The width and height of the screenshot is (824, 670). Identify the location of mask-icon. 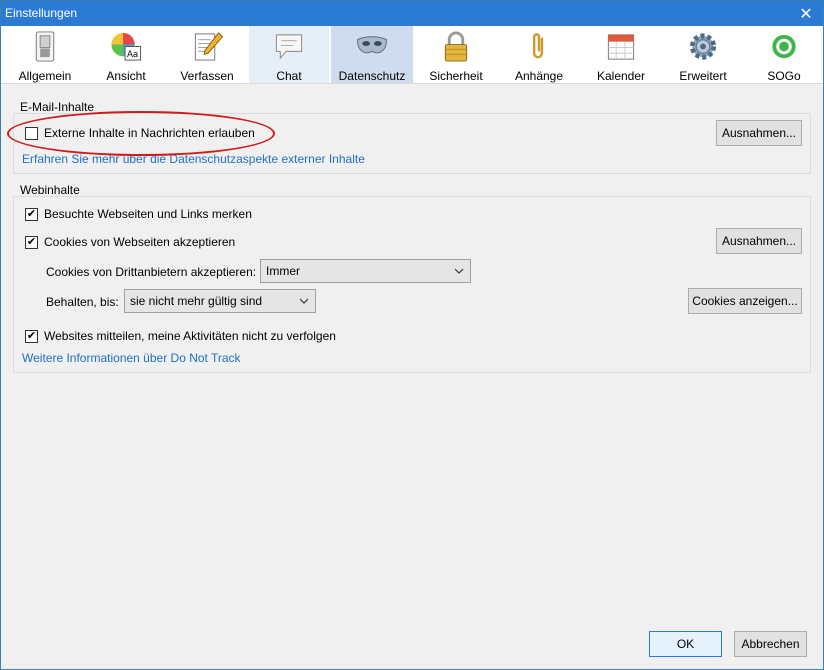
(372, 45).